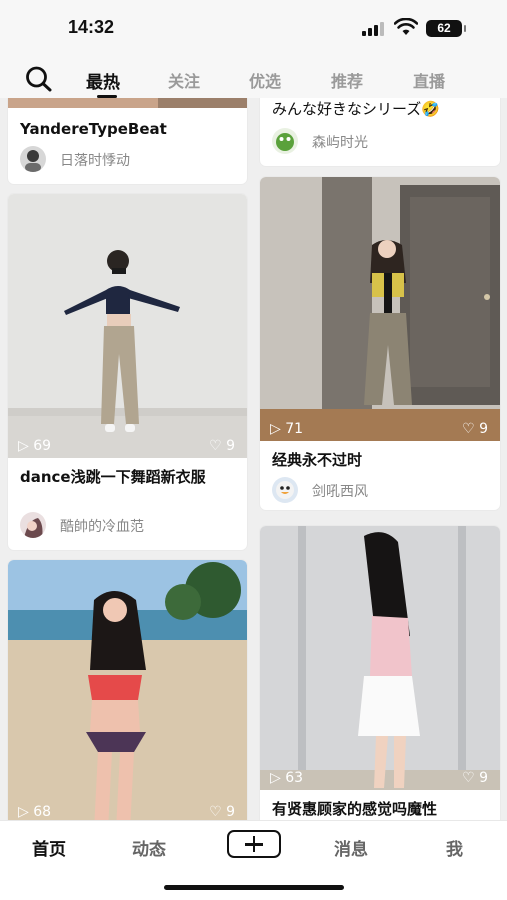 The width and height of the screenshot is (507, 900). I want to click on author-name: 酷帥的冷血范, so click(102, 527).